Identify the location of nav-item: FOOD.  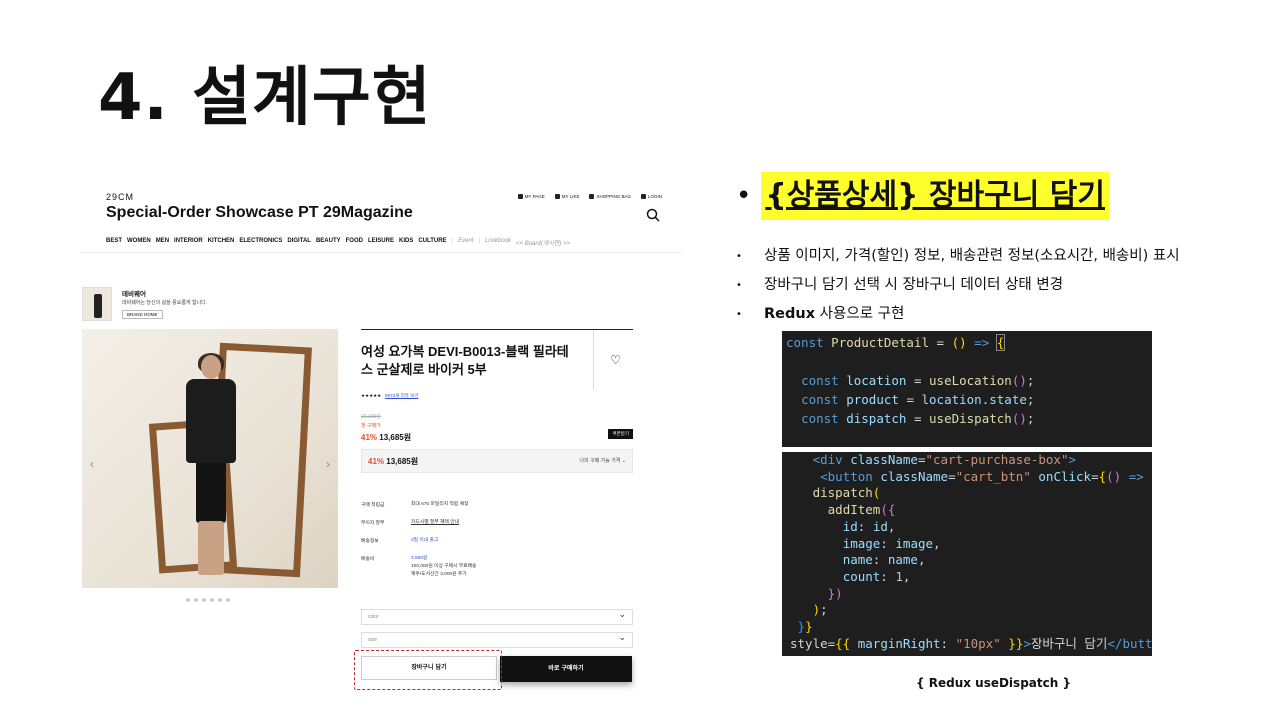
(354, 242).